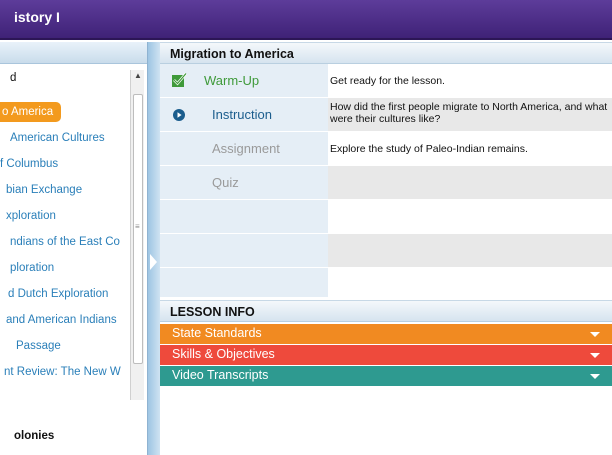  I want to click on sidebar-item-american-cultures: American Cultures, so click(57, 138).